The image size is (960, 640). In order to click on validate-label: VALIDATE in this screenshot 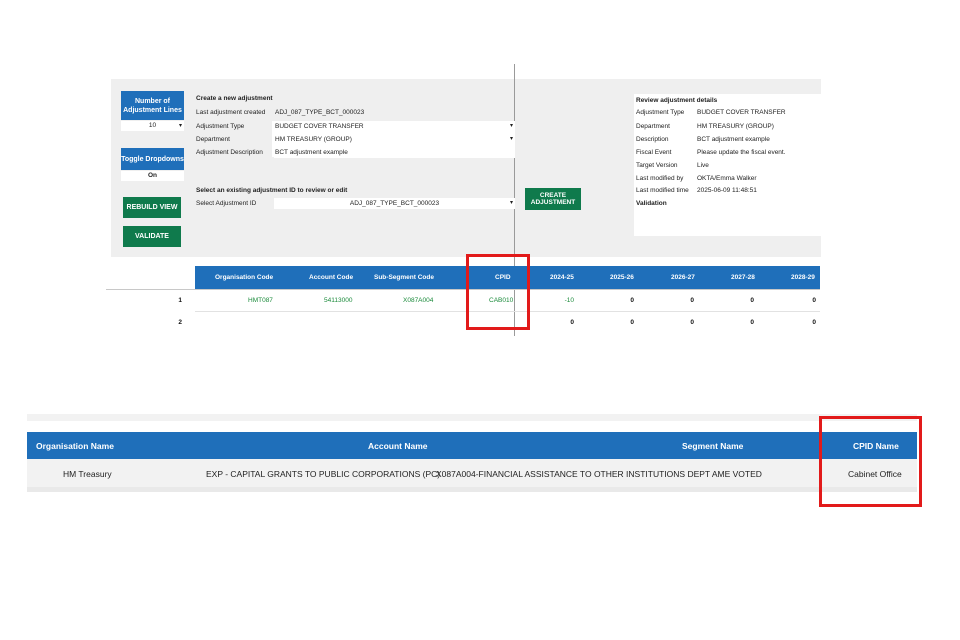, I will do `click(152, 236)`.